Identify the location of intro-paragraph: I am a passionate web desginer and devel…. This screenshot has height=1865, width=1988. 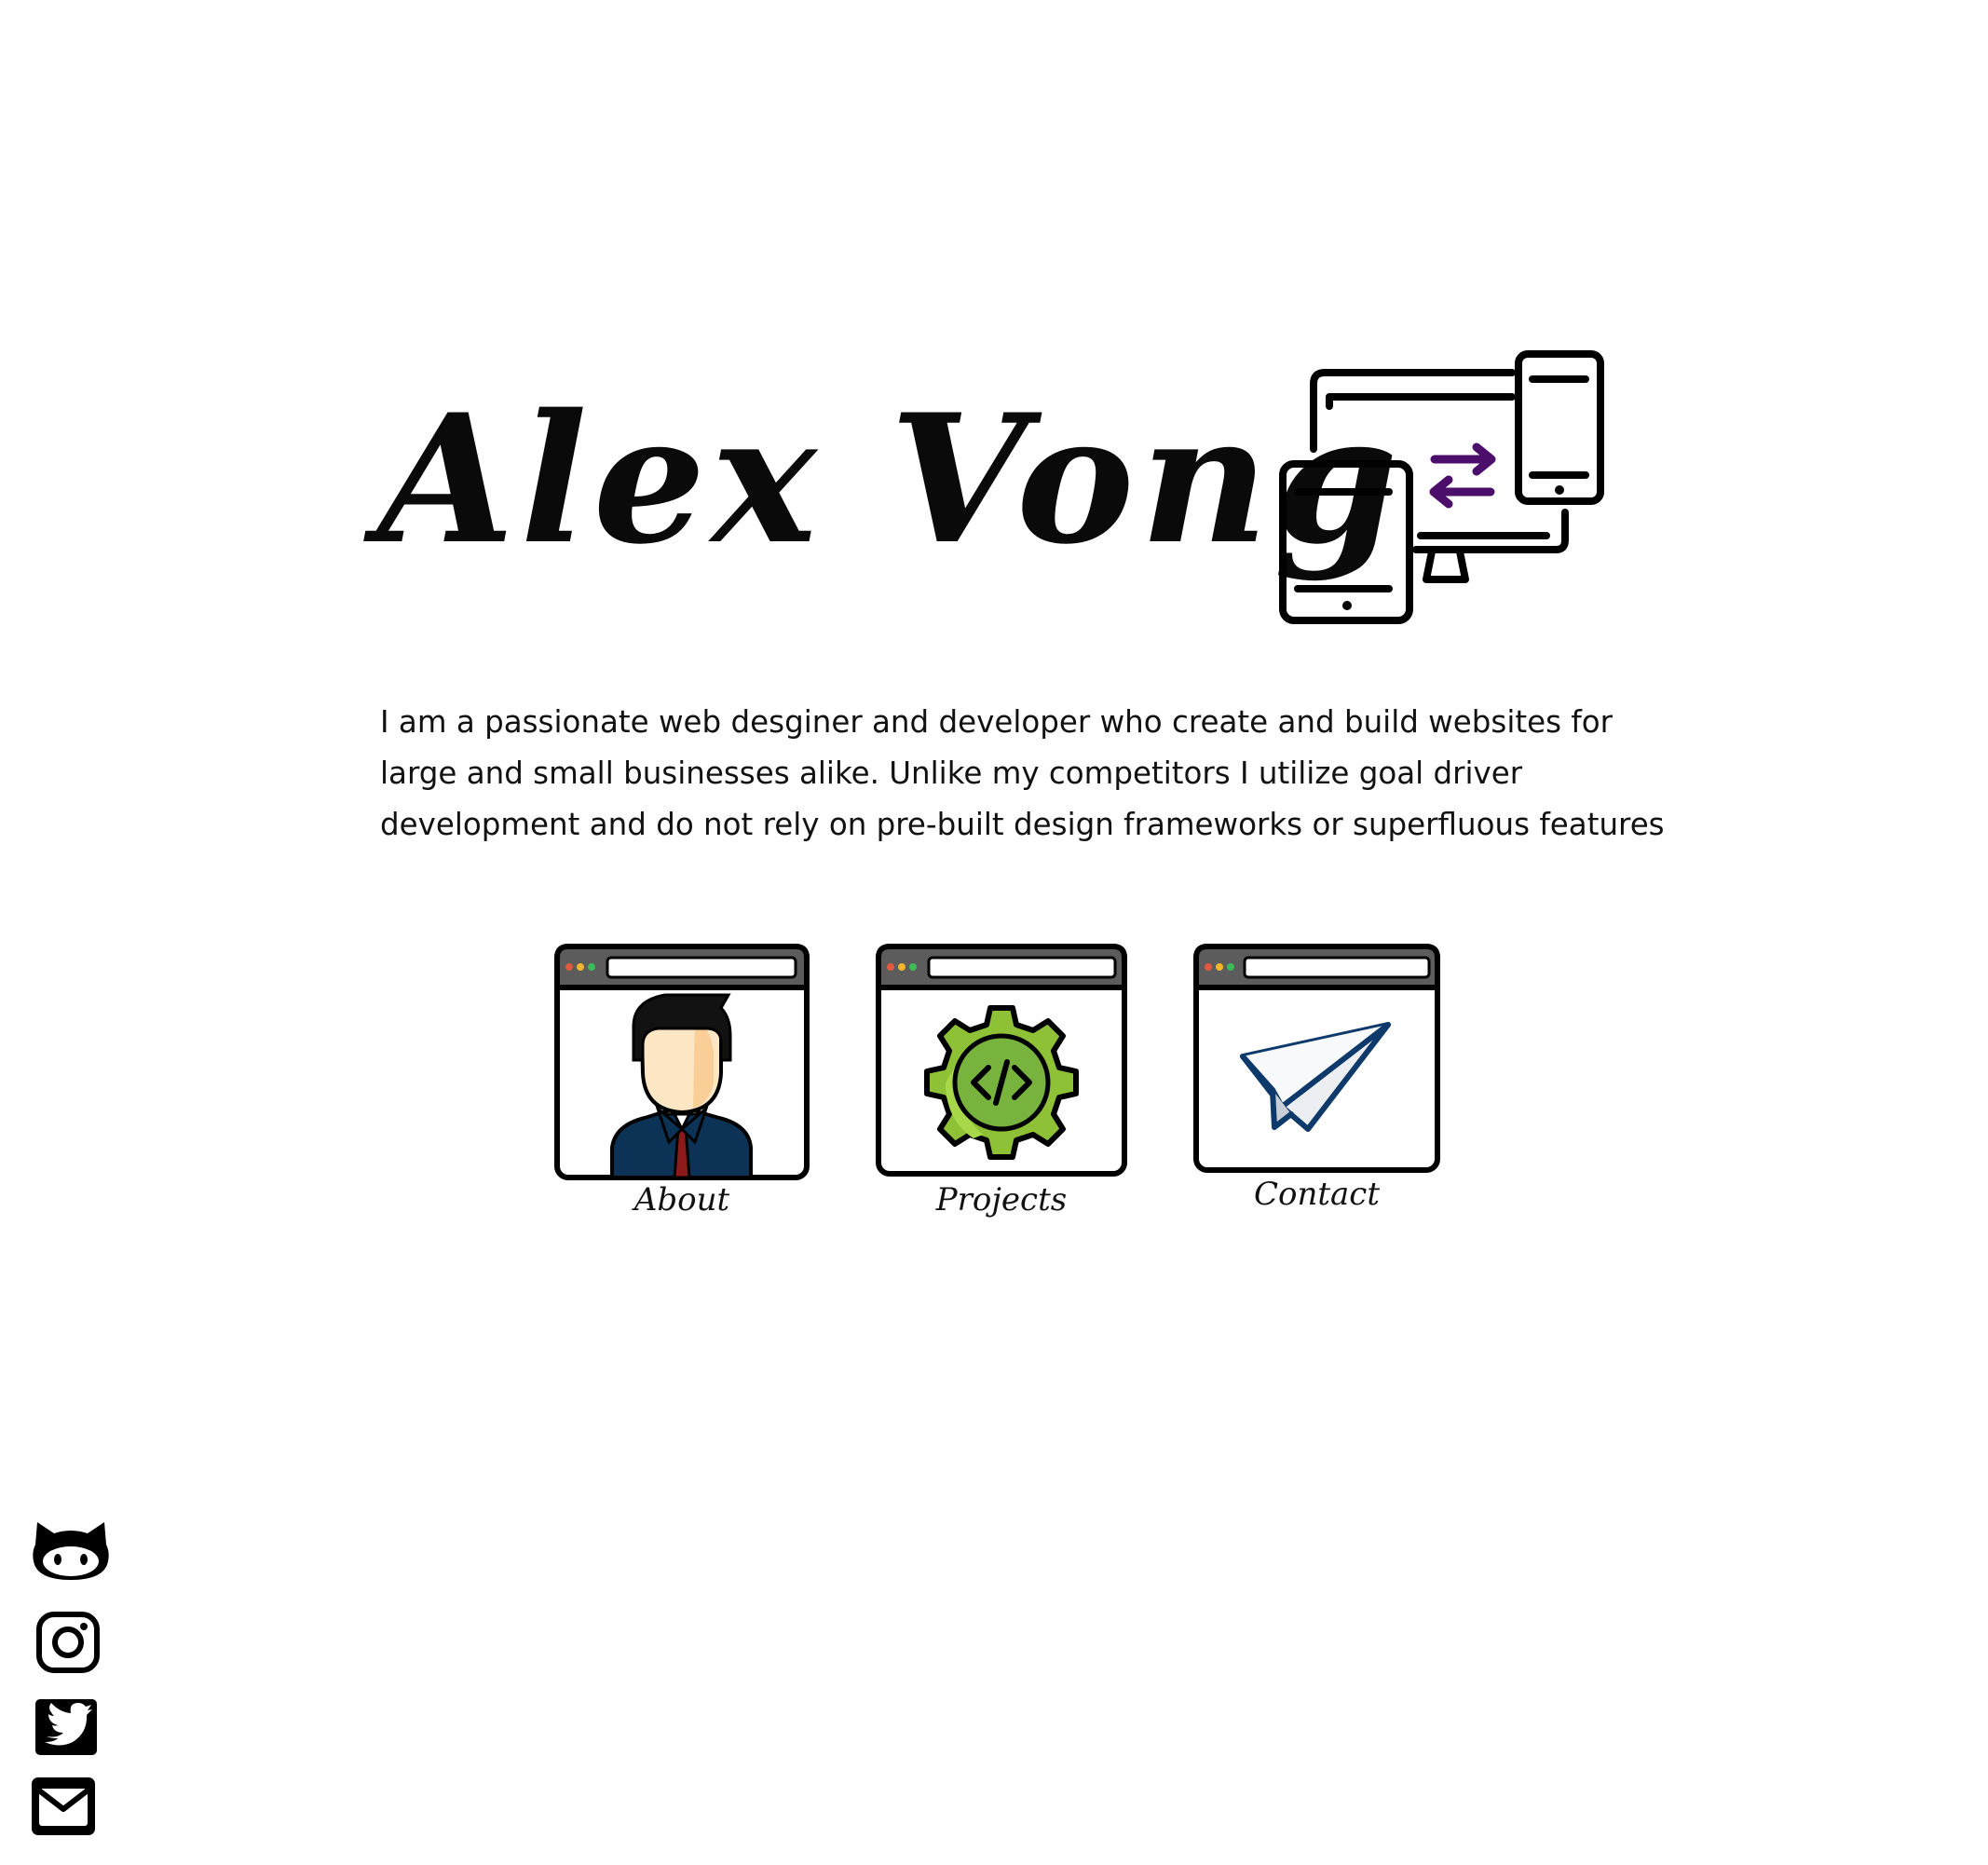
(1022, 773).